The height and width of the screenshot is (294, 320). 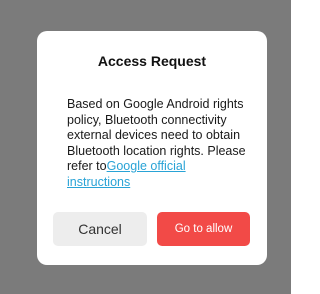 I want to click on go-to-allow-button: Go to allow, so click(x=203, y=229).